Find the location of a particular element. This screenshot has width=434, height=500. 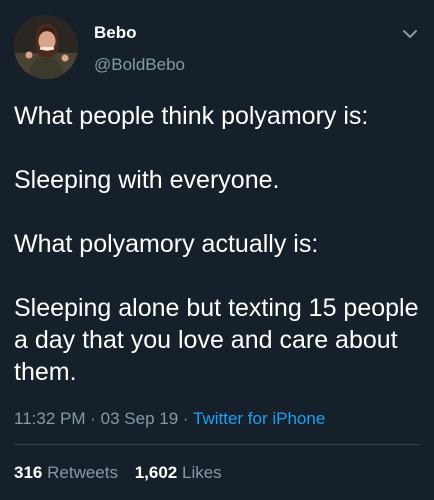

chevron-down-icon is located at coordinates (410, 33).